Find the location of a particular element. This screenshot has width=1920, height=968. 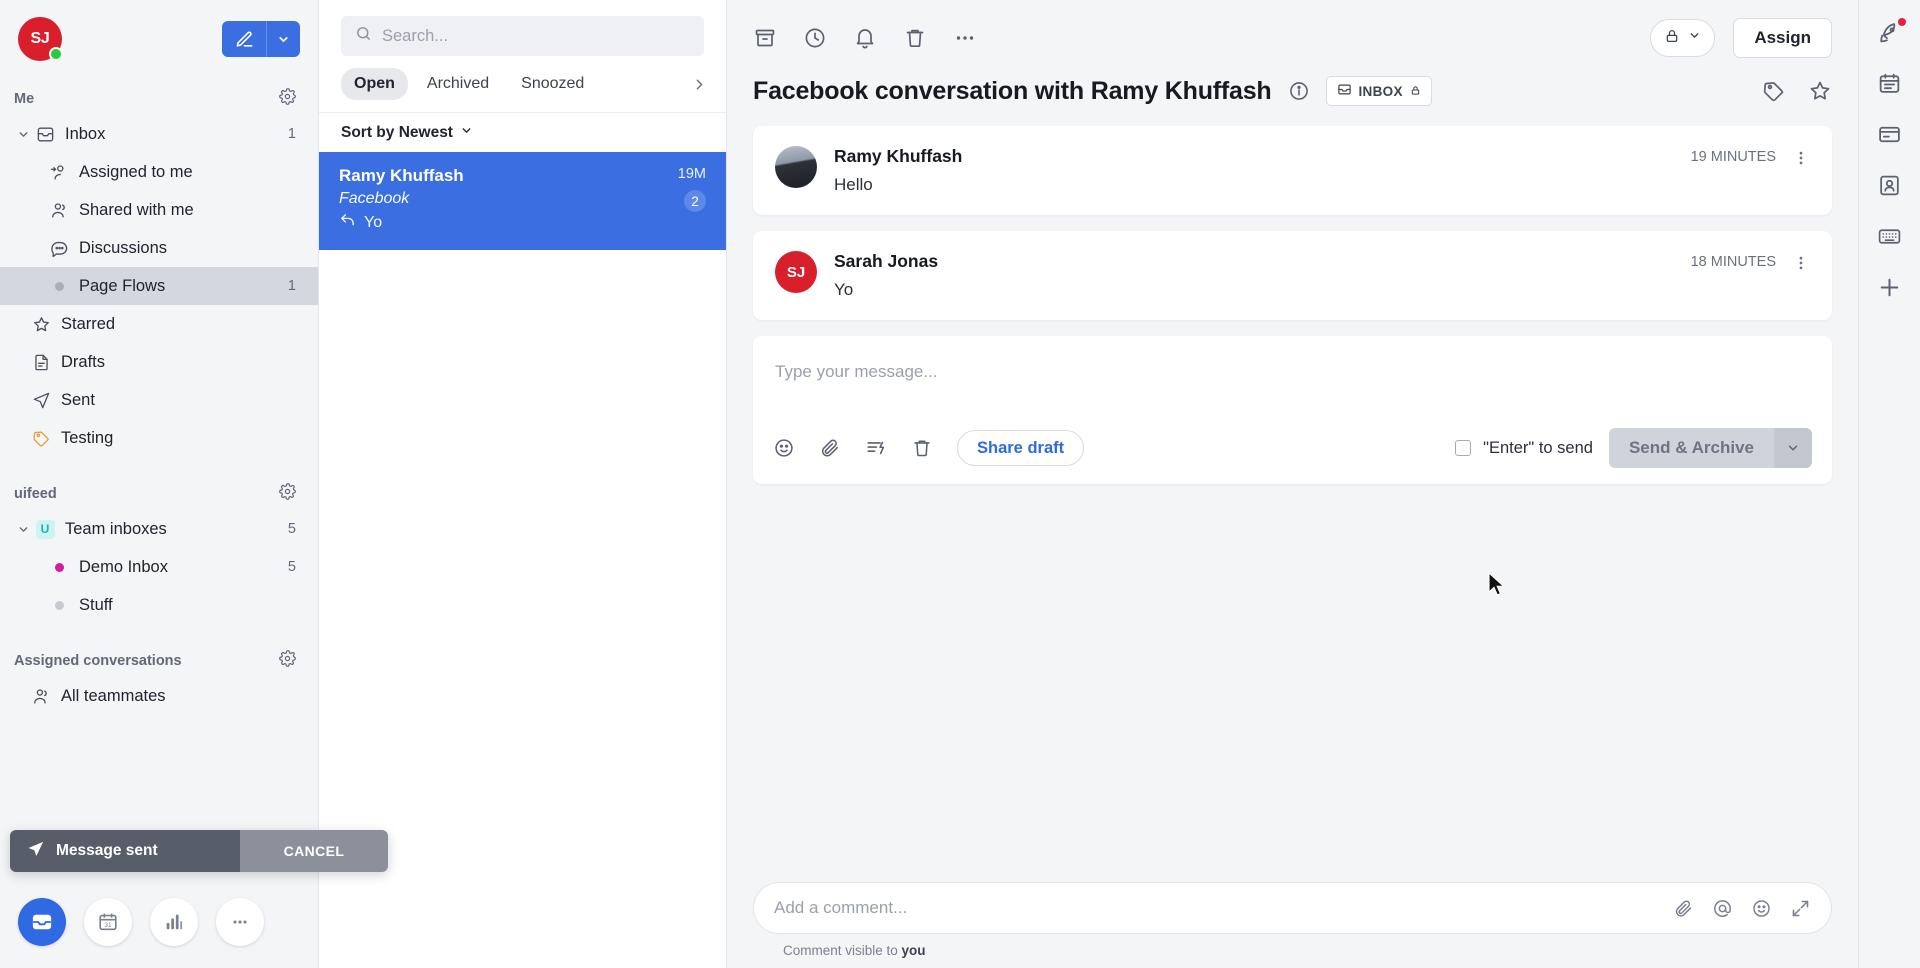

toast-cancel-button: CANCEL is located at coordinates (314, 851).